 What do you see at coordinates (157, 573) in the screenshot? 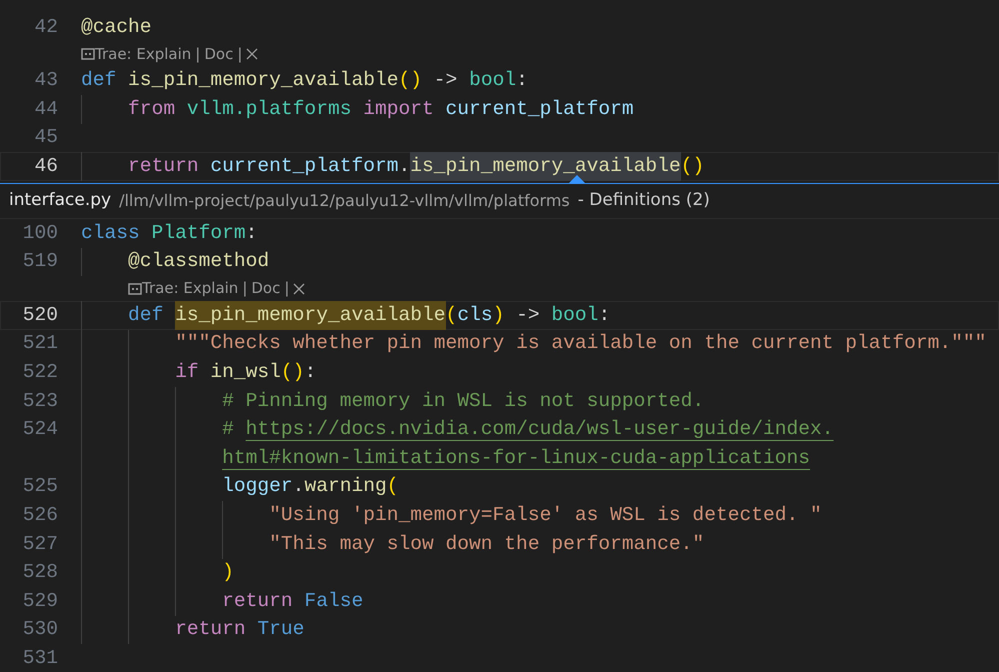
I see `code-line: )` at bounding box center [157, 573].